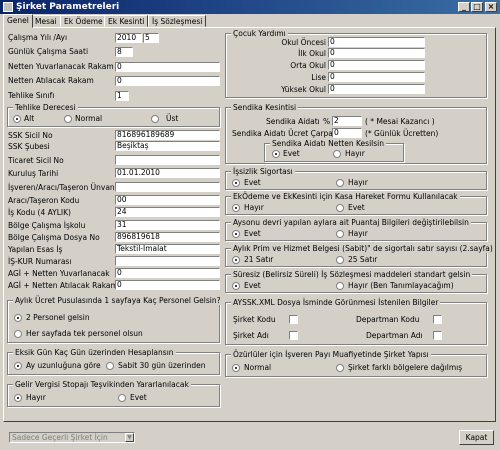 This screenshot has width=500, height=450. Describe the element at coordinates (122, 398) in the screenshot. I see `gelir-evet-radio` at that location.